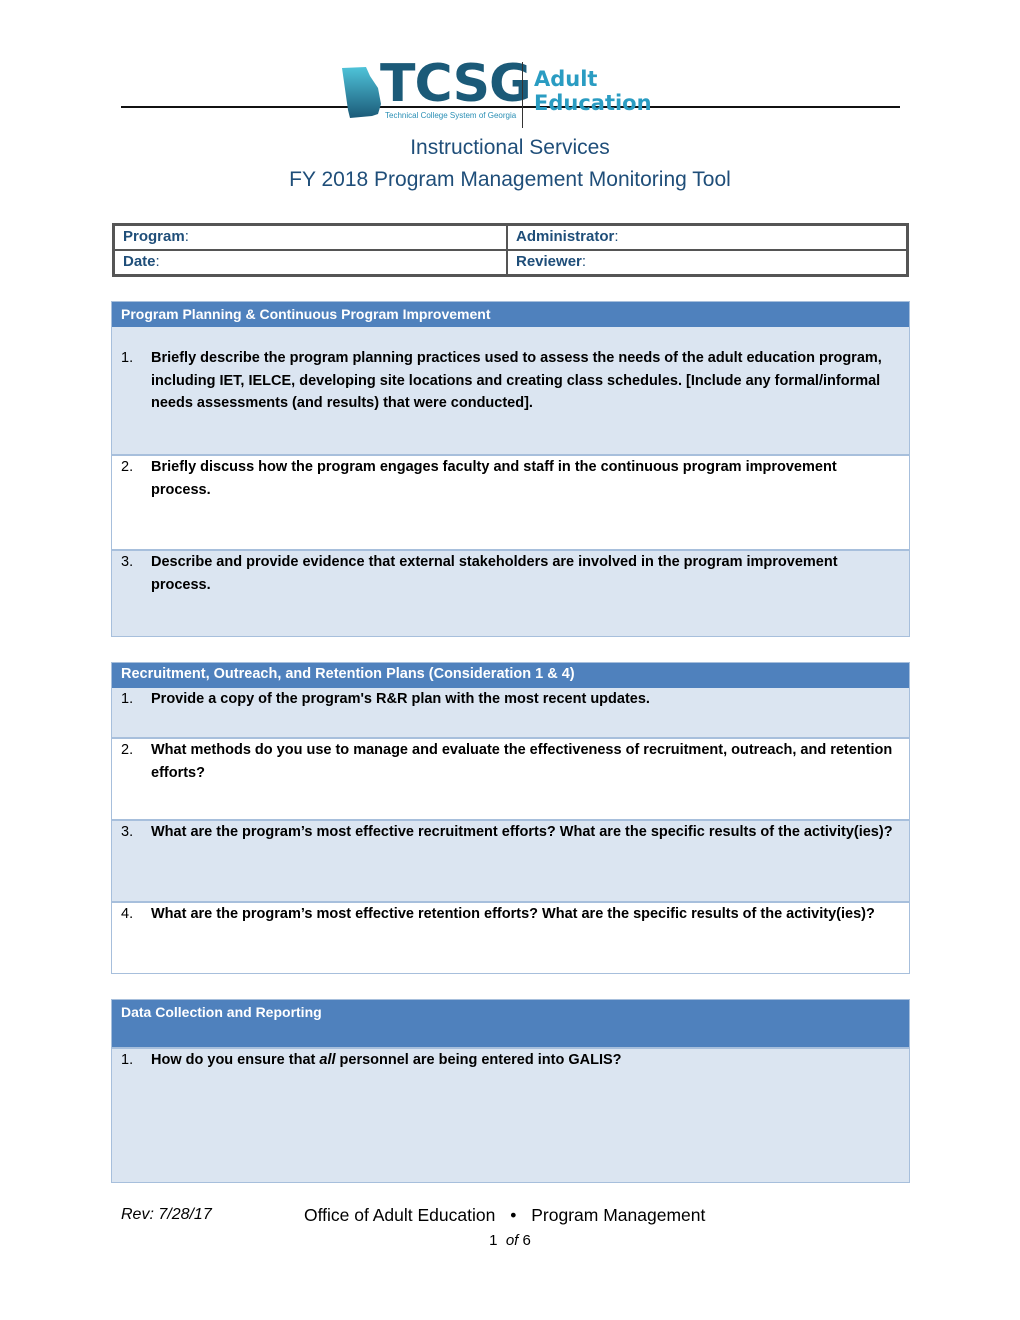  Describe the element at coordinates (493, 1240) in the screenshot. I see `page-current: 1` at that location.